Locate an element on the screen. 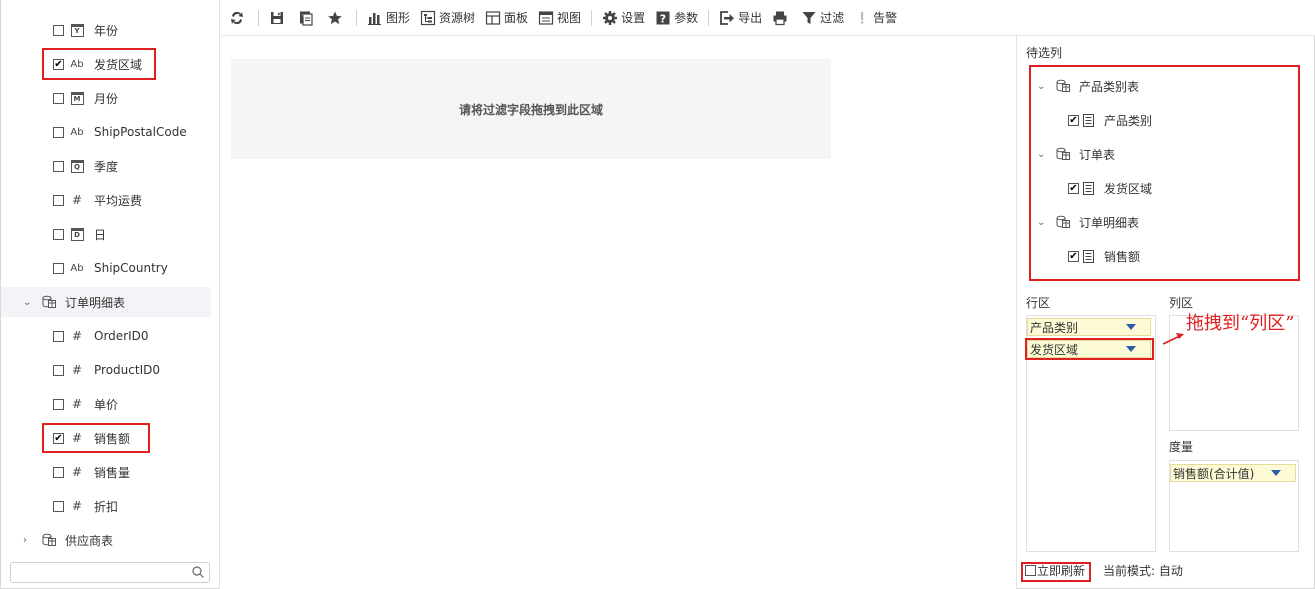 The image size is (1315, 589). candidate-table: ⌄ 产品类别表 is located at coordinates (1088, 86).